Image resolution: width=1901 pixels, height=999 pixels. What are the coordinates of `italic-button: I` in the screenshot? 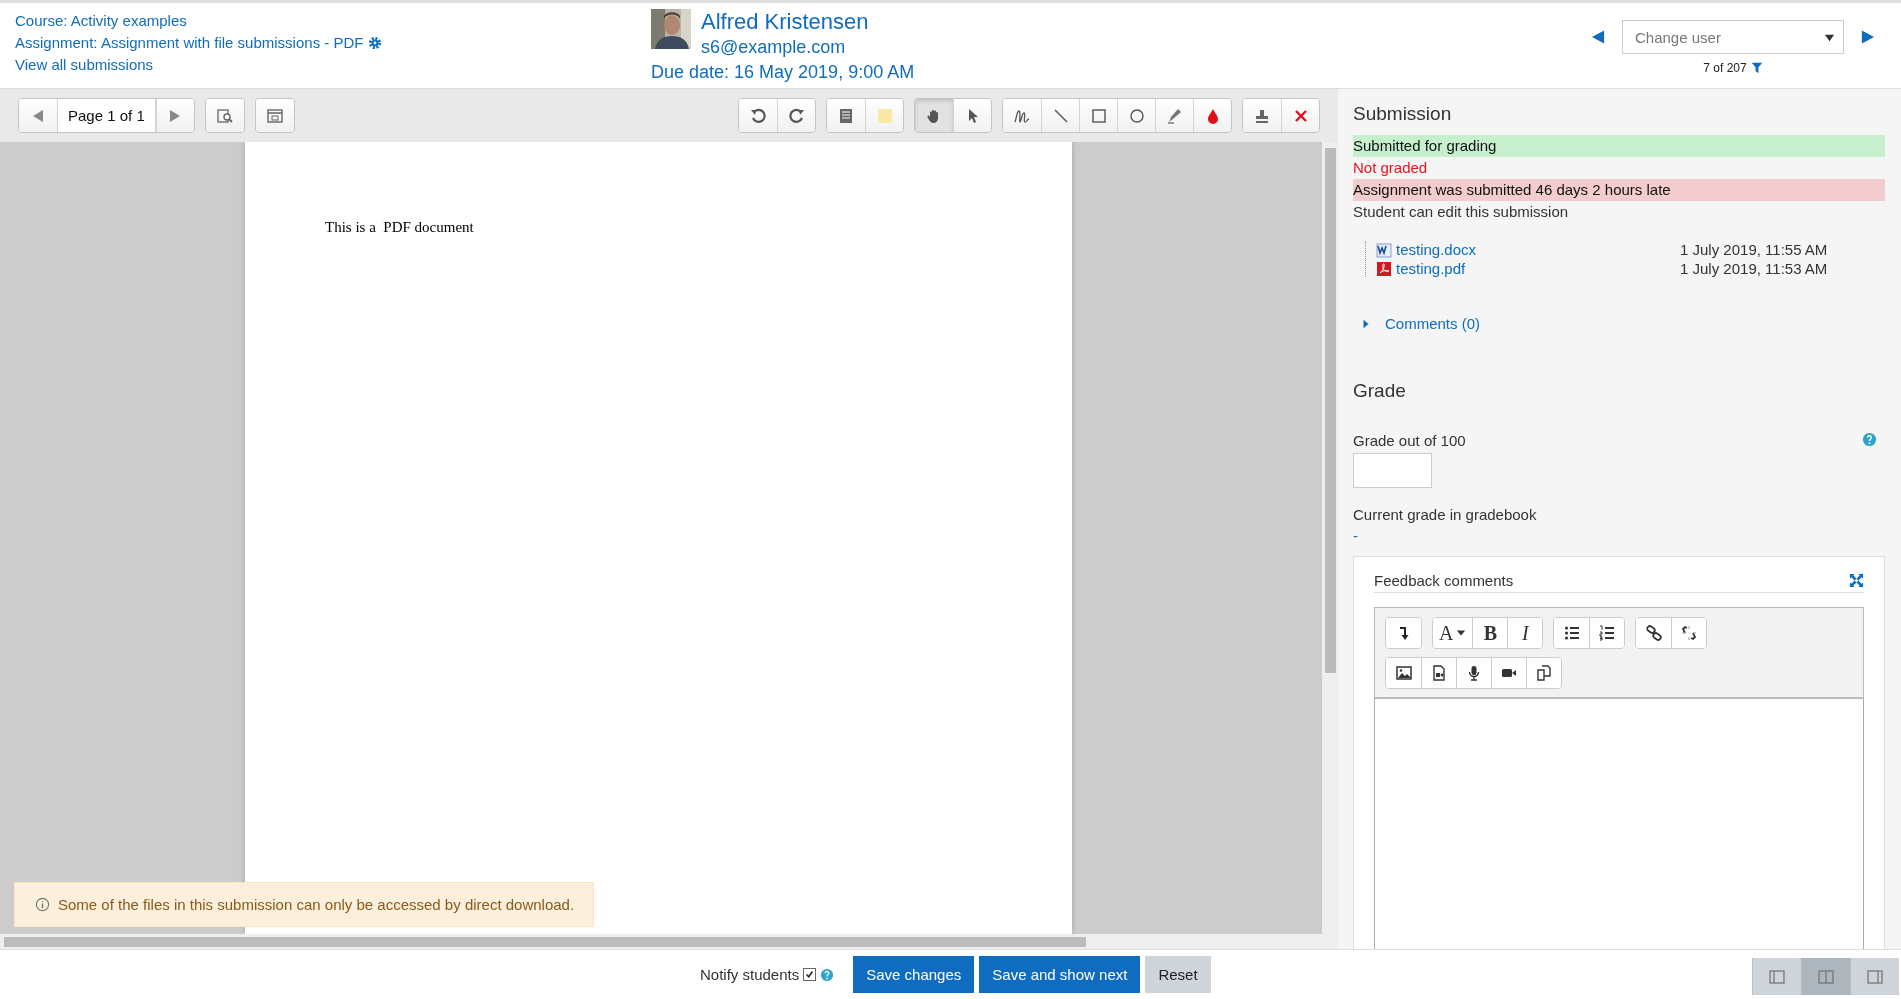 It's located at (1525, 633).